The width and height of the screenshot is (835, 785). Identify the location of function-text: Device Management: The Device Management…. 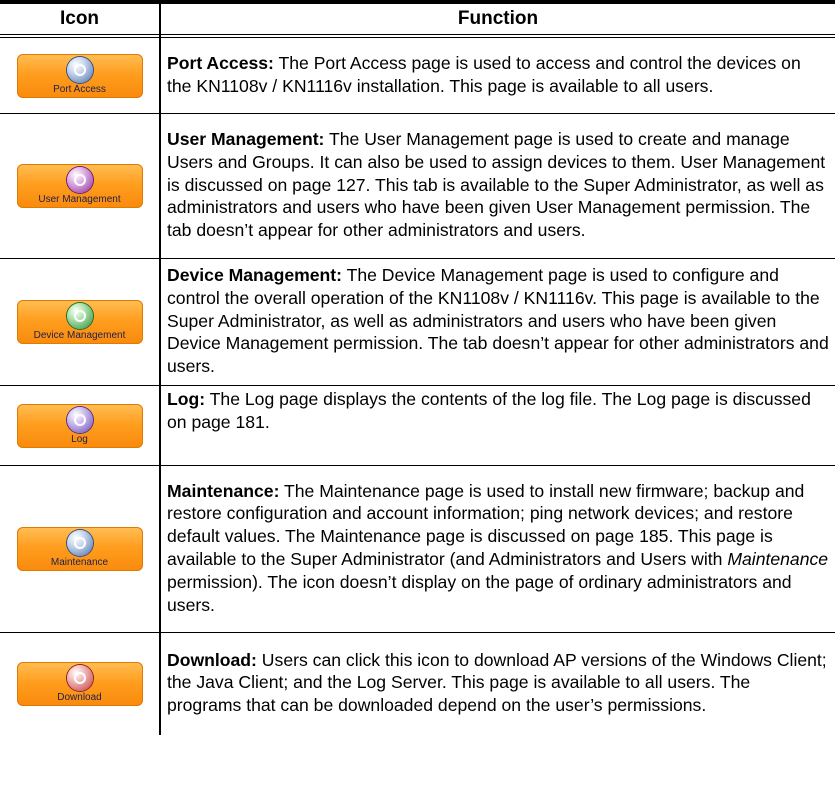
(497, 322).